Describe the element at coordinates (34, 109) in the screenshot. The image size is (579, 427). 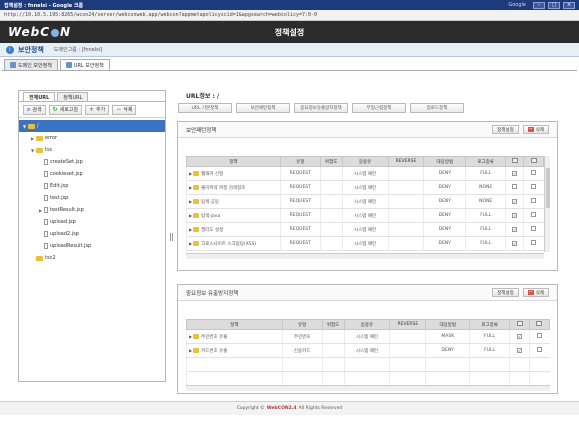
I see `search-button: ⌕ 검색` at that location.